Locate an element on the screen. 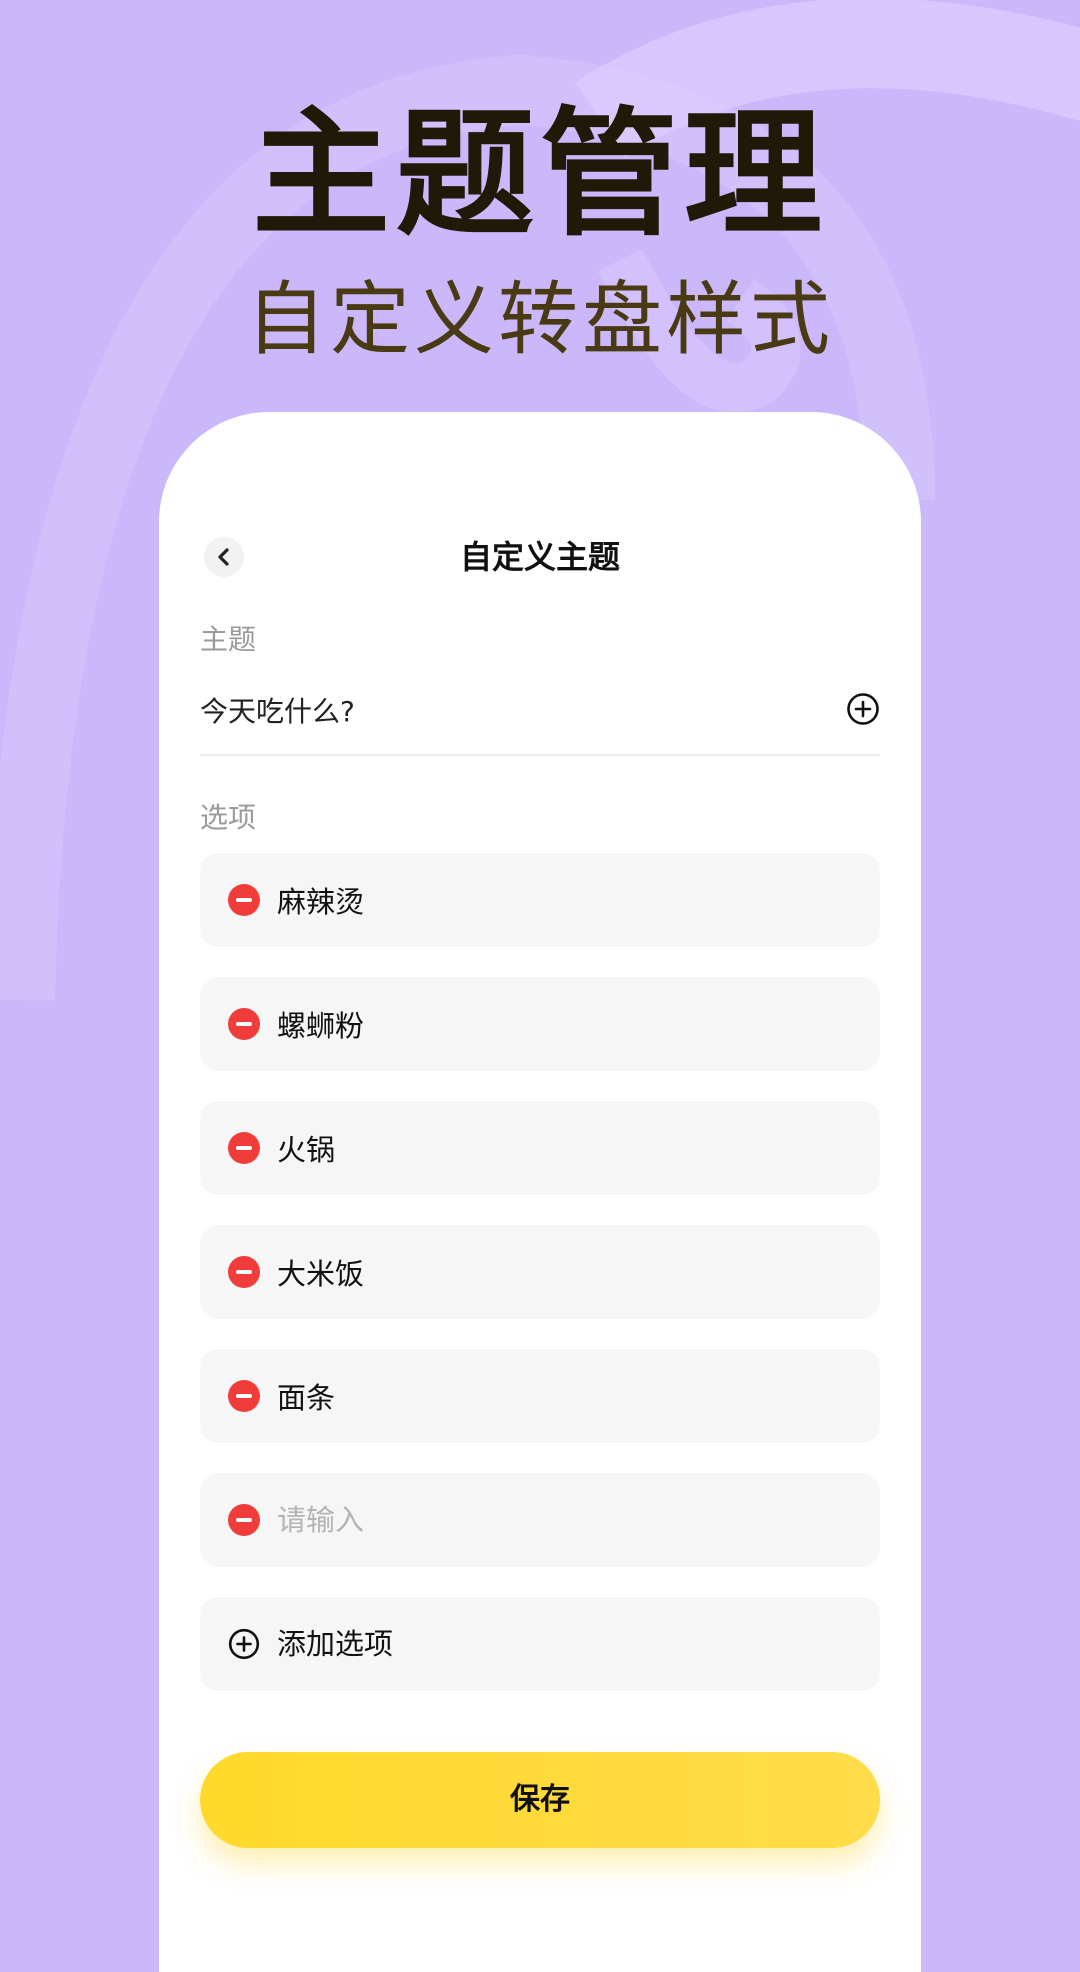 This screenshot has width=1080, height=1972. add-option-label: 添加选项 is located at coordinates (335, 1644).